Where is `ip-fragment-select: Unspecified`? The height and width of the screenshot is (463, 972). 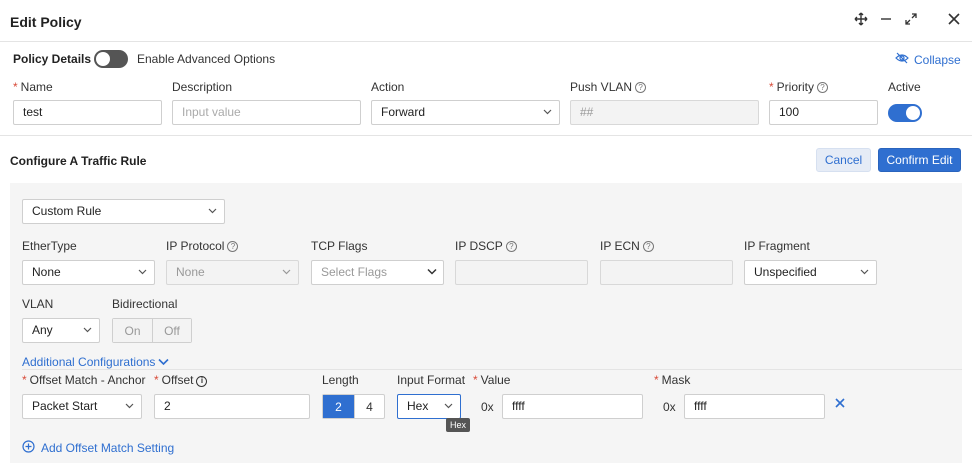
ip-fragment-select: Unspecified is located at coordinates (810, 272).